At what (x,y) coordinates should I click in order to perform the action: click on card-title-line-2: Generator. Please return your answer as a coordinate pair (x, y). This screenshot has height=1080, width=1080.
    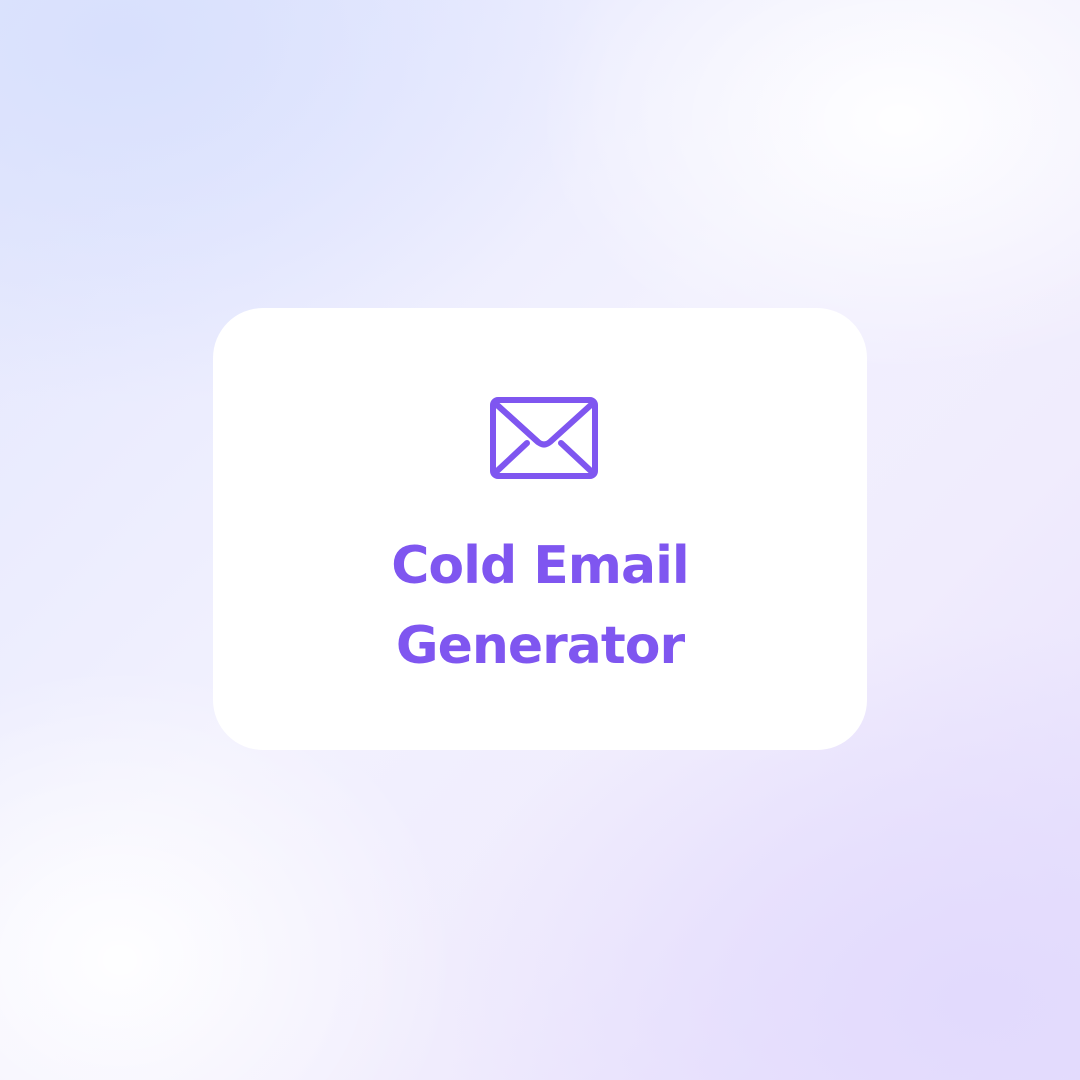
    Looking at the image, I should click on (540, 646).